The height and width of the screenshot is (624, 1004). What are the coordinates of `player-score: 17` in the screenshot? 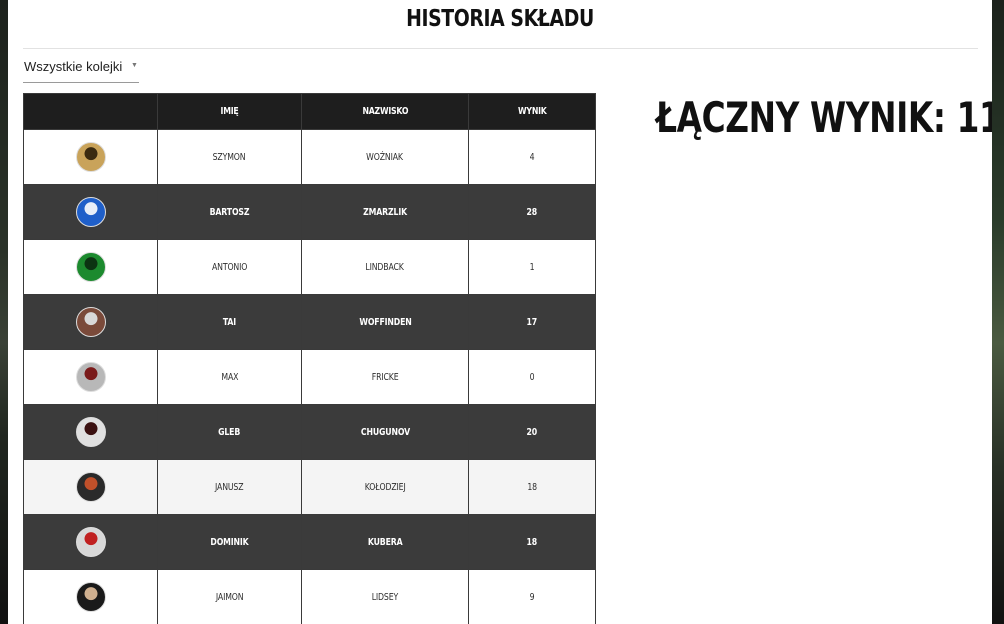 It's located at (532, 322).